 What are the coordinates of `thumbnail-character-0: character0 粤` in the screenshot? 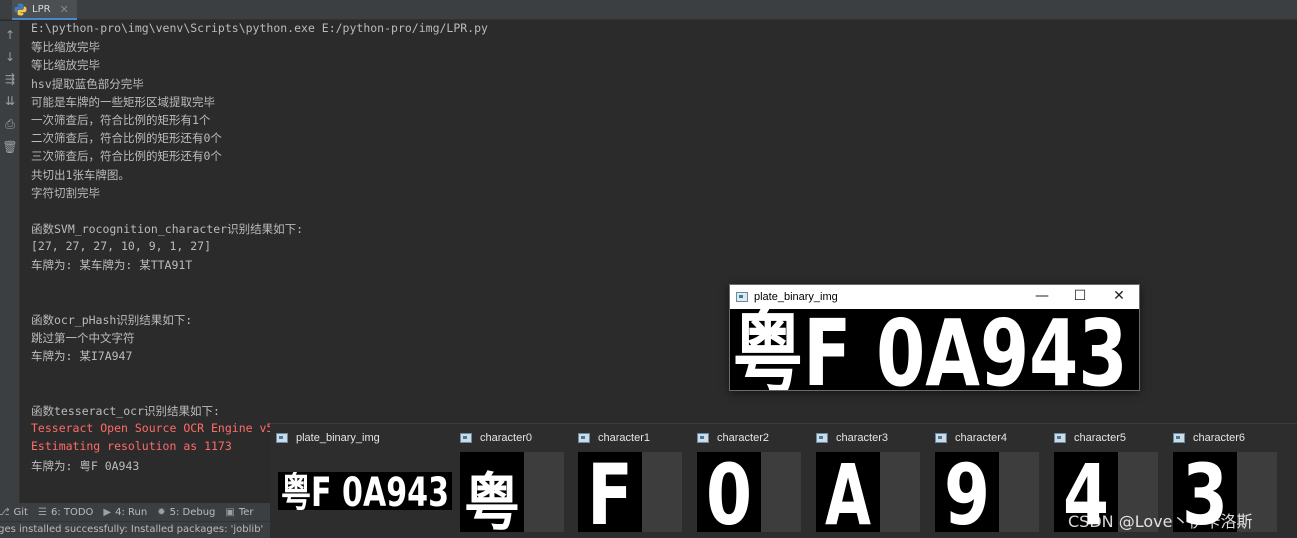 It's located at (516, 481).